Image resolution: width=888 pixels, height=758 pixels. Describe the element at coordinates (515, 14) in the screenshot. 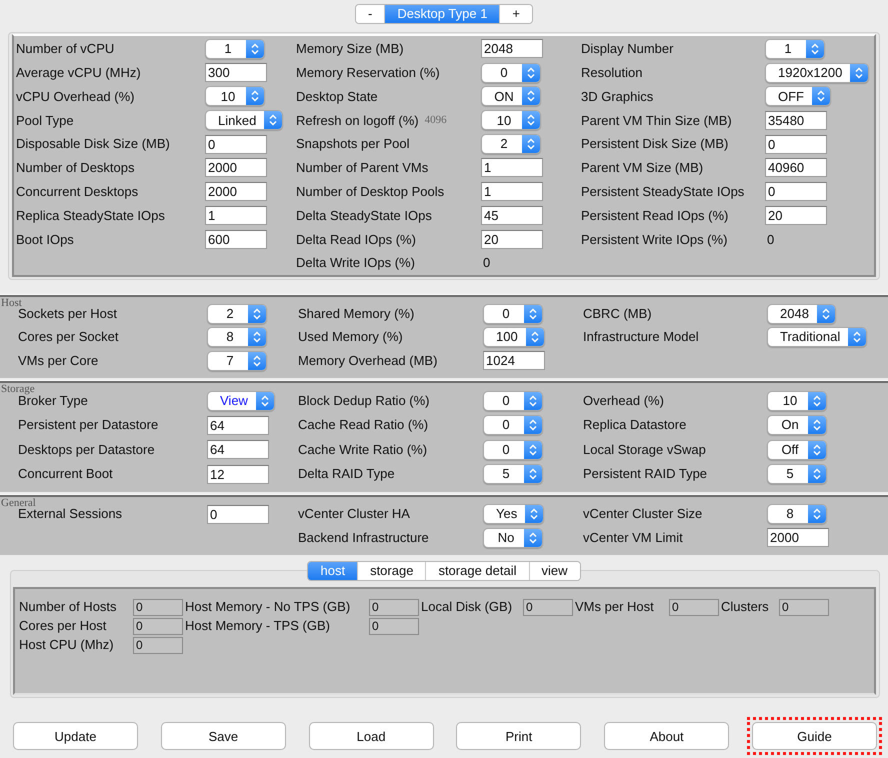

I see `tab: +` at that location.